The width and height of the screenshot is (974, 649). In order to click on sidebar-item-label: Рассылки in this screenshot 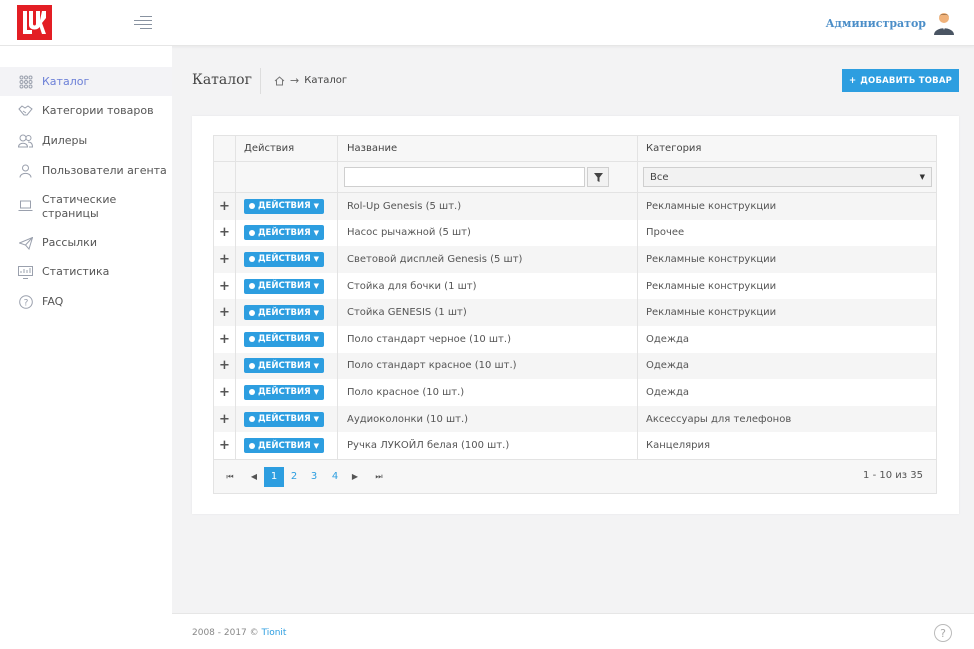, I will do `click(69, 242)`.